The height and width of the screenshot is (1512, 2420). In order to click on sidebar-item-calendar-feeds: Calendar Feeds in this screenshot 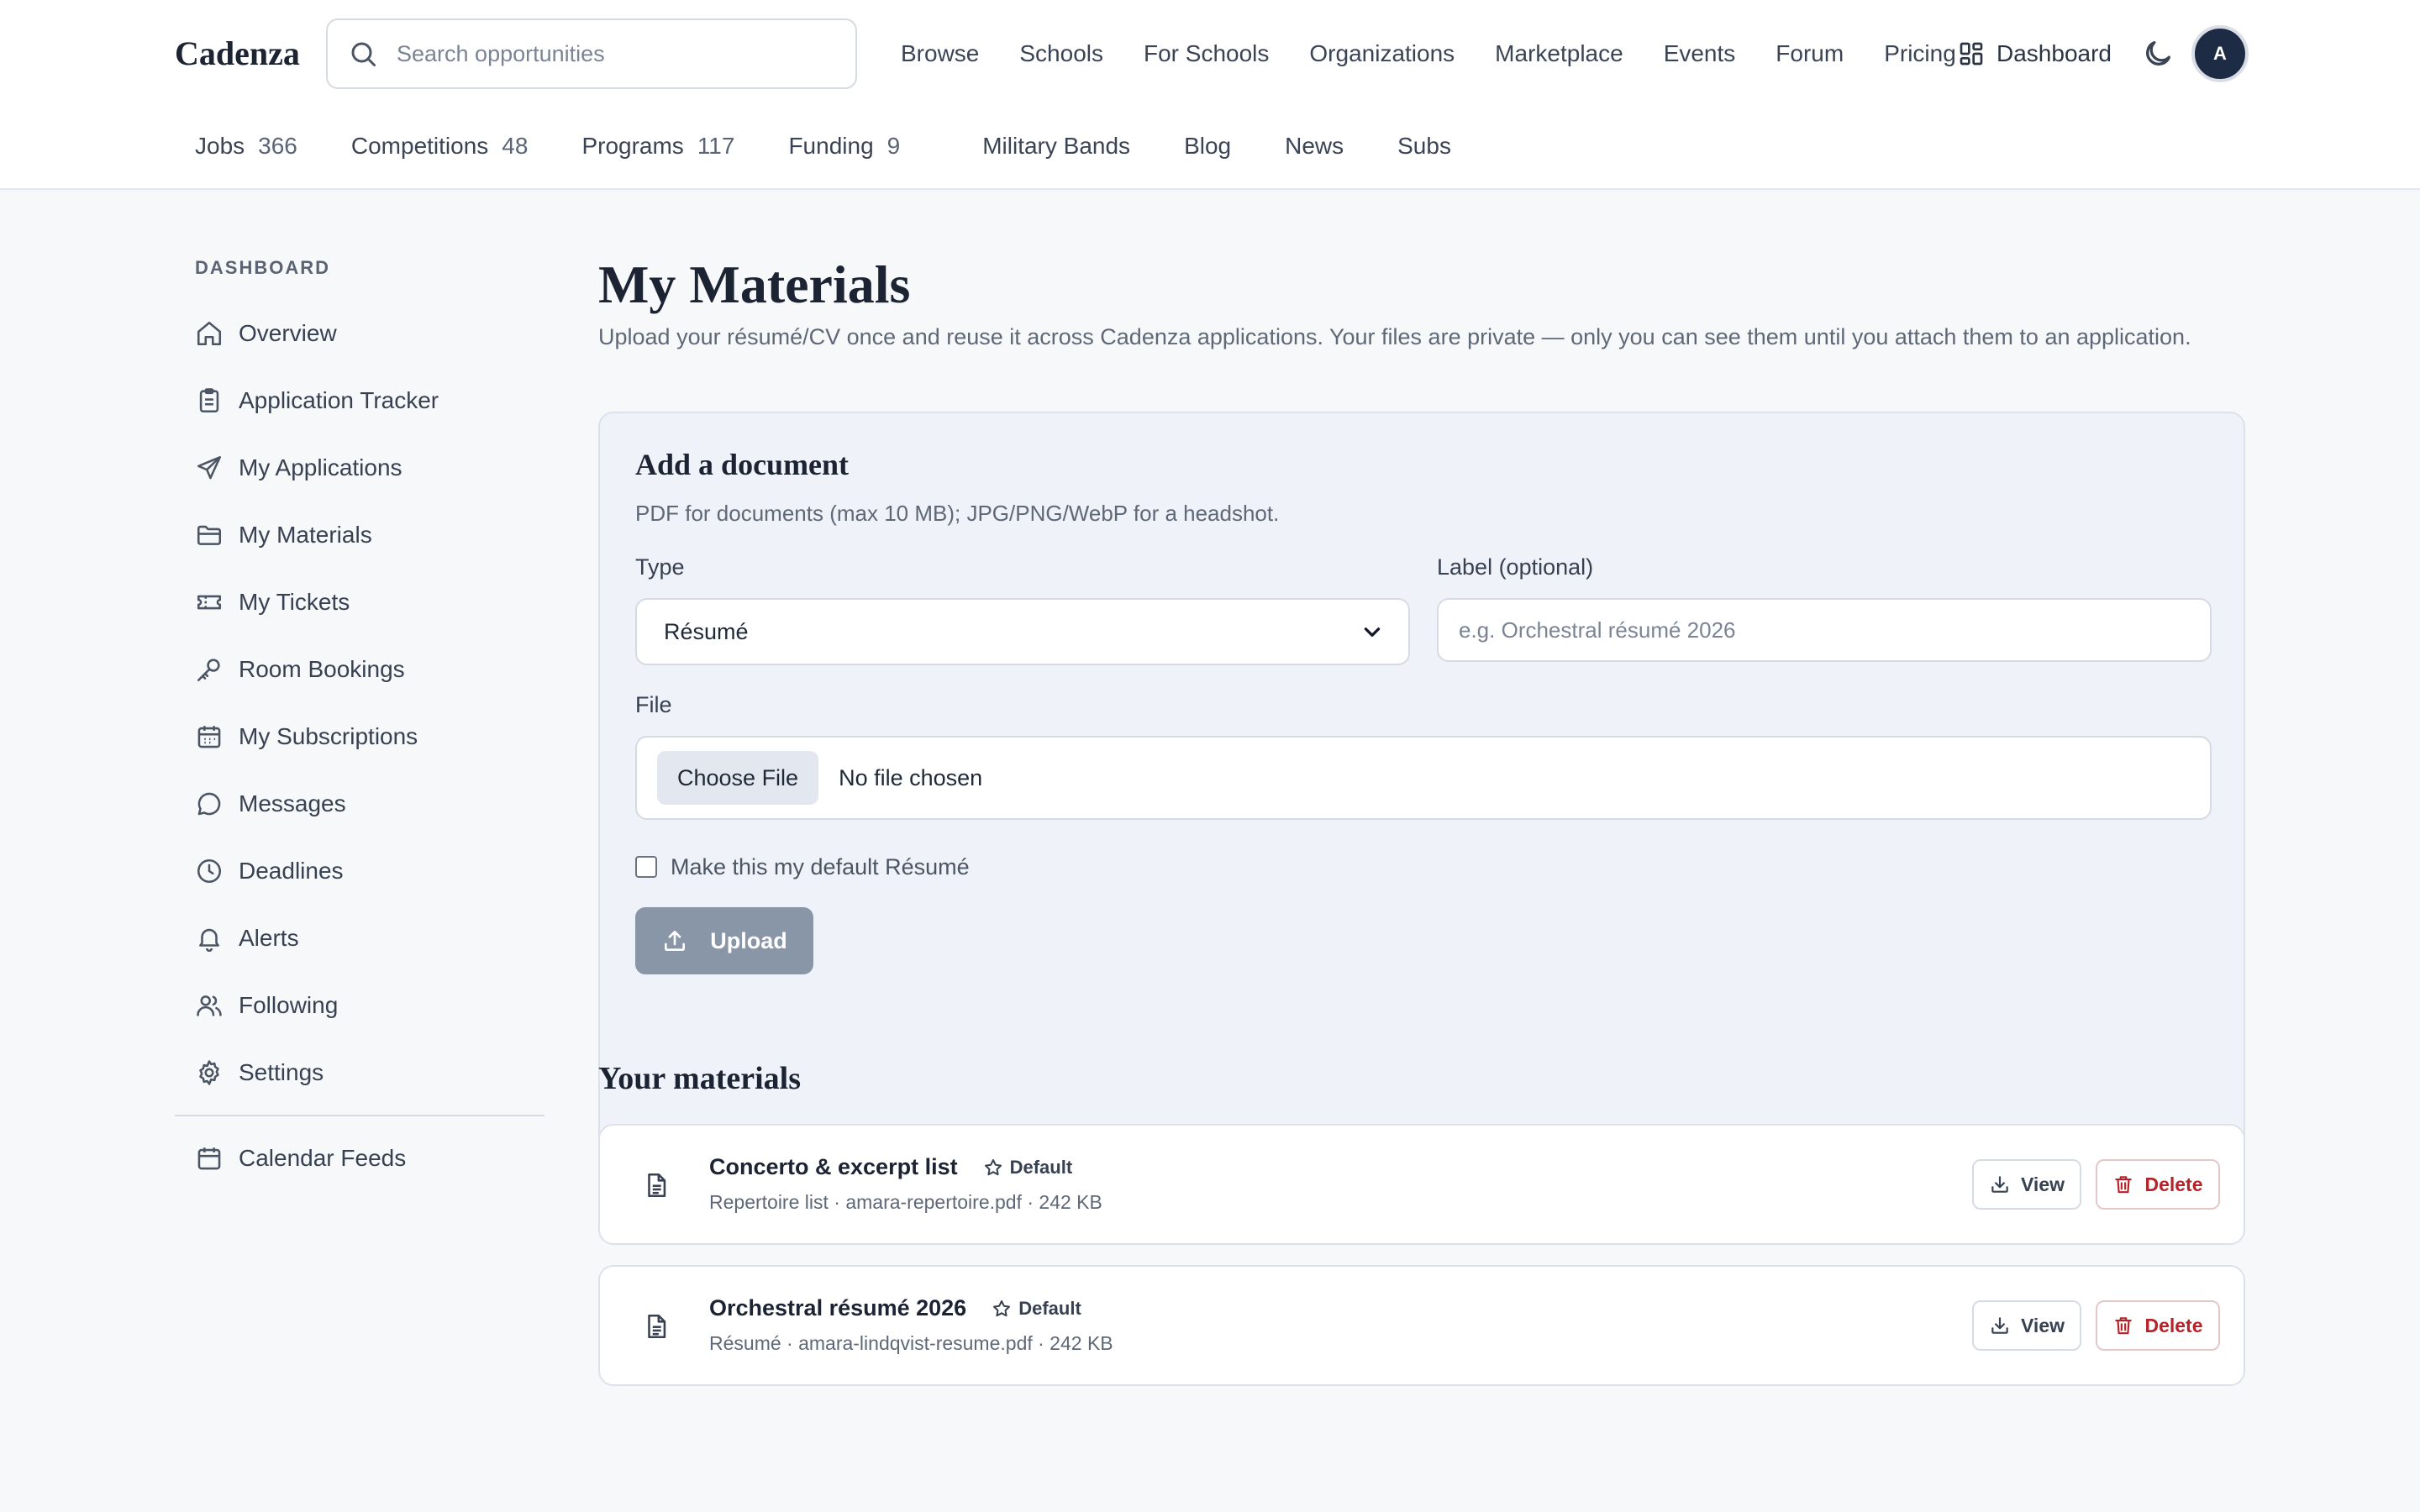, I will do `click(359, 1158)`.